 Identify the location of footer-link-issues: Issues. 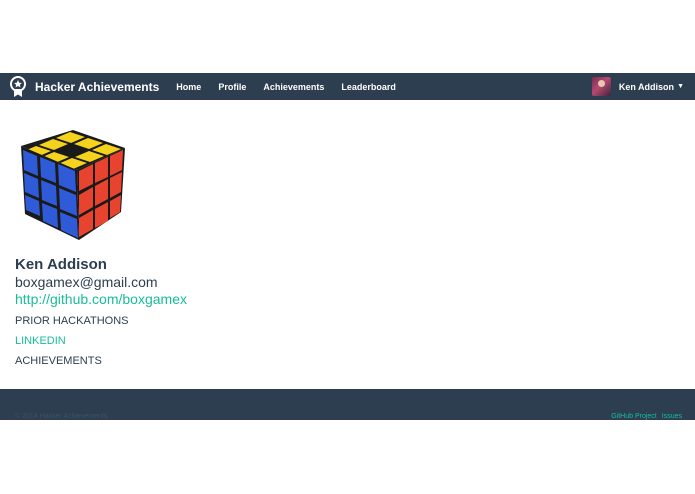
(672, 416).